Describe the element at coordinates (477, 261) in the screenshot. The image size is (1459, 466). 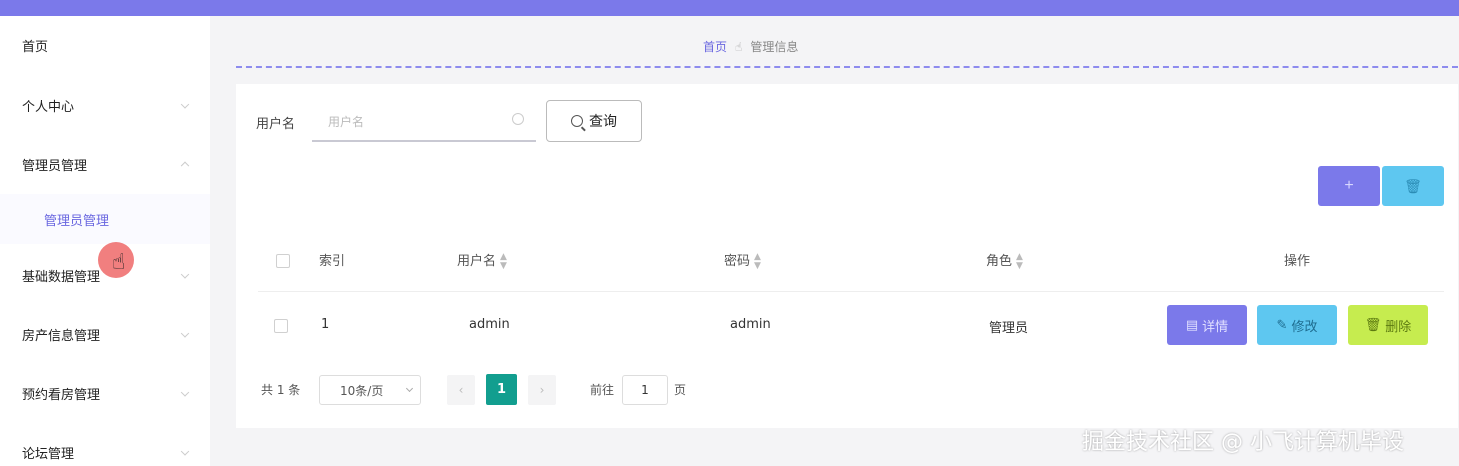
I see `column-header-label: 用户名` at that location.